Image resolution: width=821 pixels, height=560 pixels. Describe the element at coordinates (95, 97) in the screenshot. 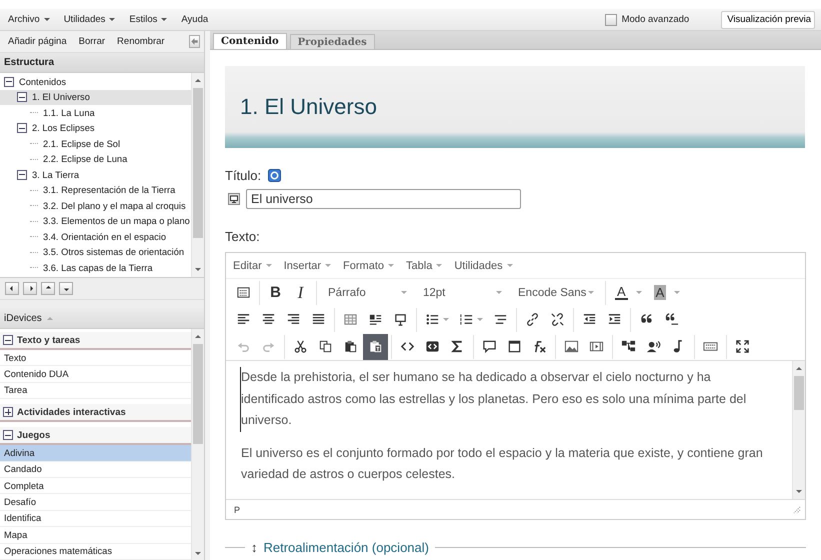

I see `tree-item: 1. El Universo` at that location.